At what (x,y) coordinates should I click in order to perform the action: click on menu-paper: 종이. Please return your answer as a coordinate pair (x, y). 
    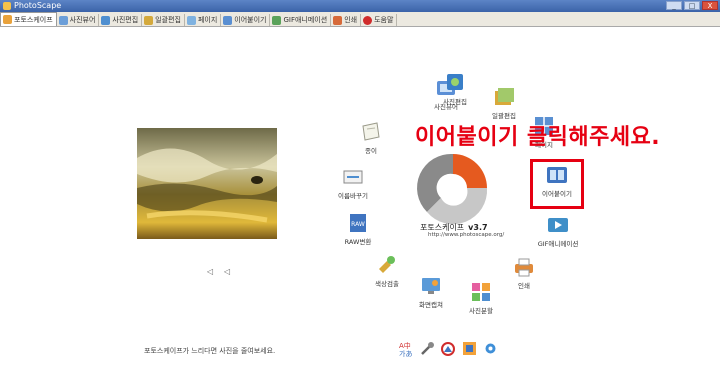
    Looking at the image, I should click on (371, 137).